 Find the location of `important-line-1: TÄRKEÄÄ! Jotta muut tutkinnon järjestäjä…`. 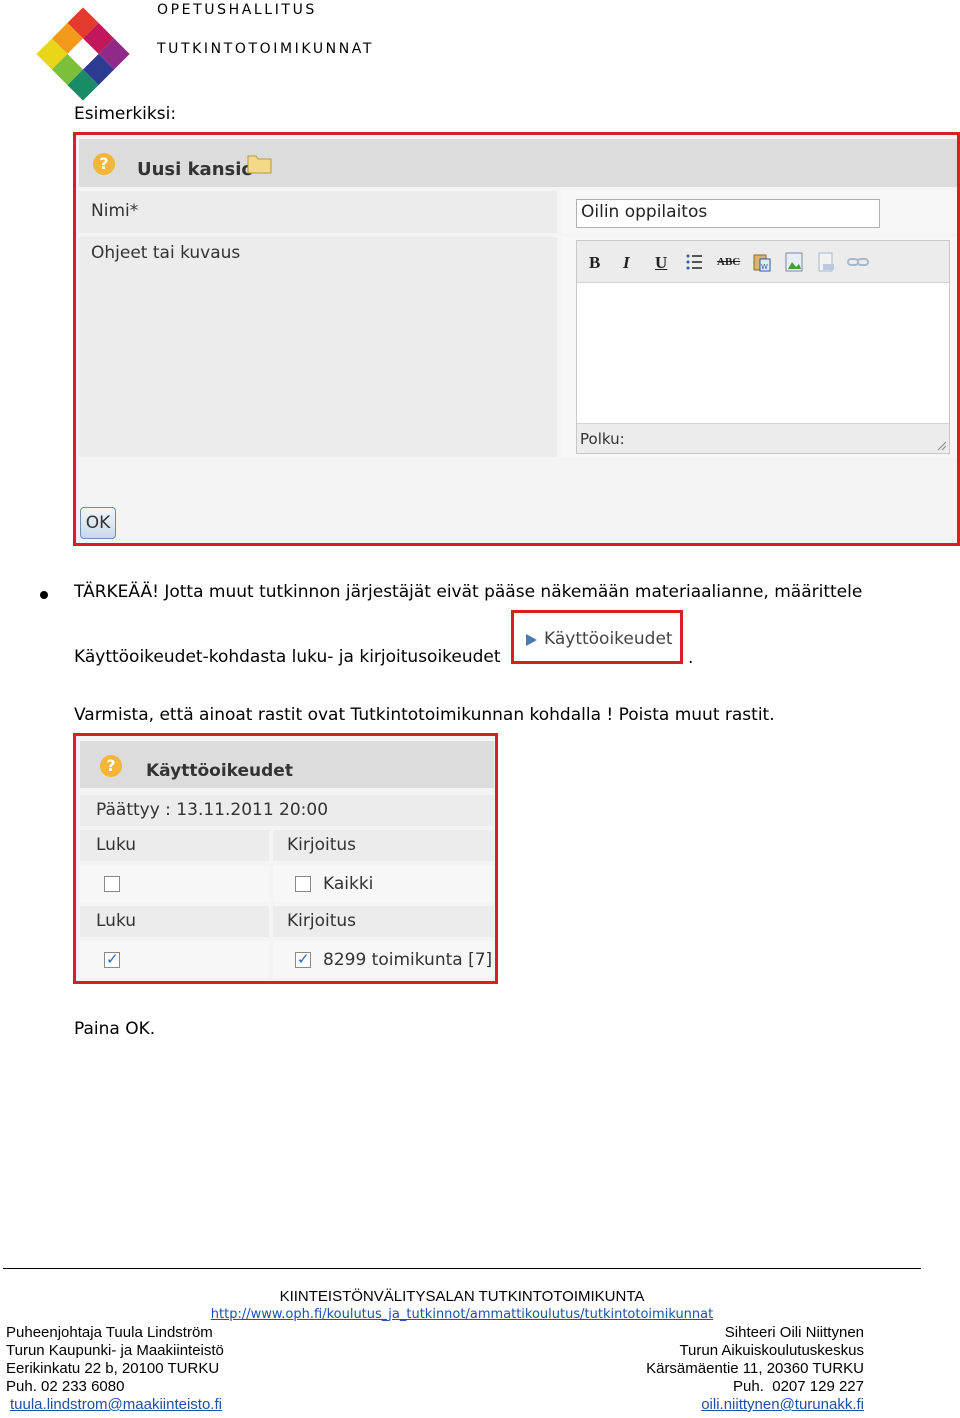

important-line-1: TÄRKEÄÄ! Jotta muut tutkinnon järjestäjä… is located at coordinates (468, 592).